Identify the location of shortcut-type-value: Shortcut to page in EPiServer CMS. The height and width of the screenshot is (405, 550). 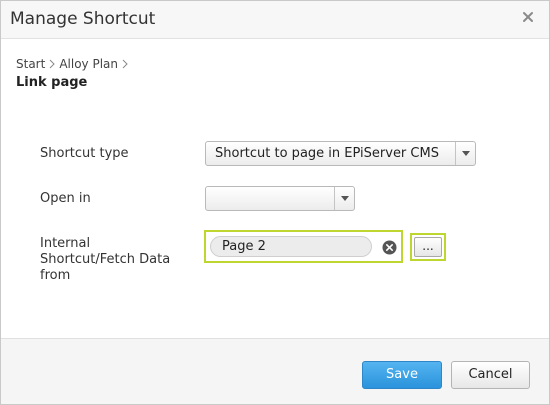
(327, 153).